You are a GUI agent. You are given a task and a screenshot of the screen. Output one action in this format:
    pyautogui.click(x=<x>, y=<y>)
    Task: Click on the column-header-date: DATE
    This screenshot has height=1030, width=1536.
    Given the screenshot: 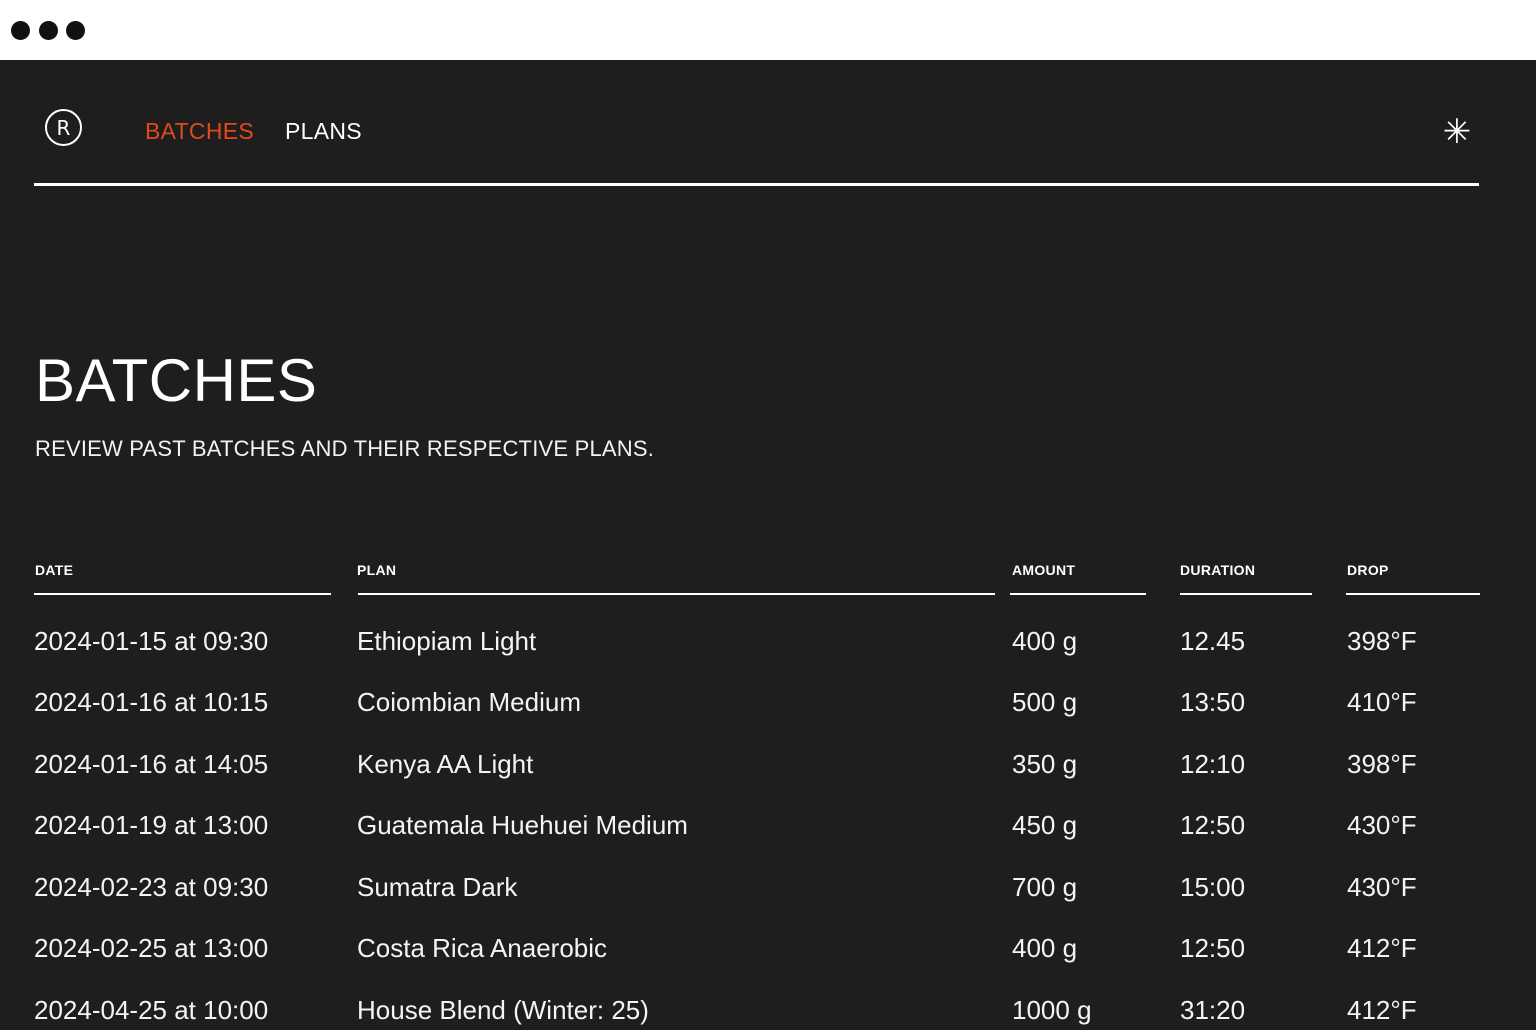 What is the action you would take?
    pyautogui.click(x=54, y=570)
    